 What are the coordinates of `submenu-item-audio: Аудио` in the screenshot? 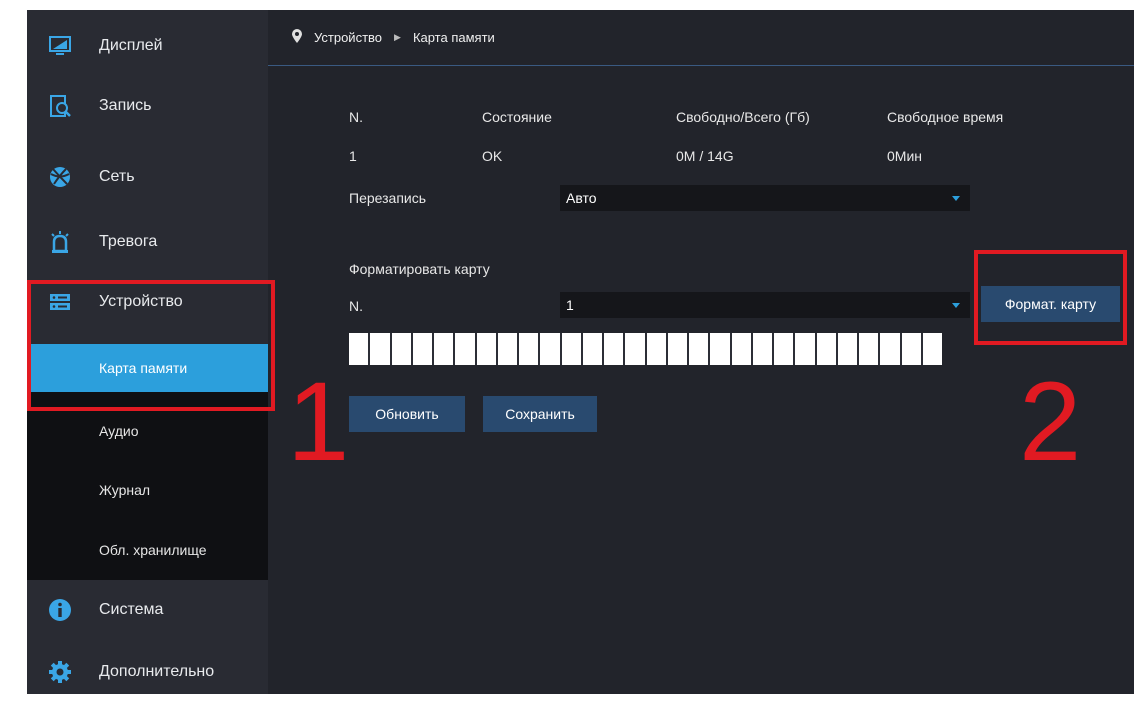 It's located at (147, 431).